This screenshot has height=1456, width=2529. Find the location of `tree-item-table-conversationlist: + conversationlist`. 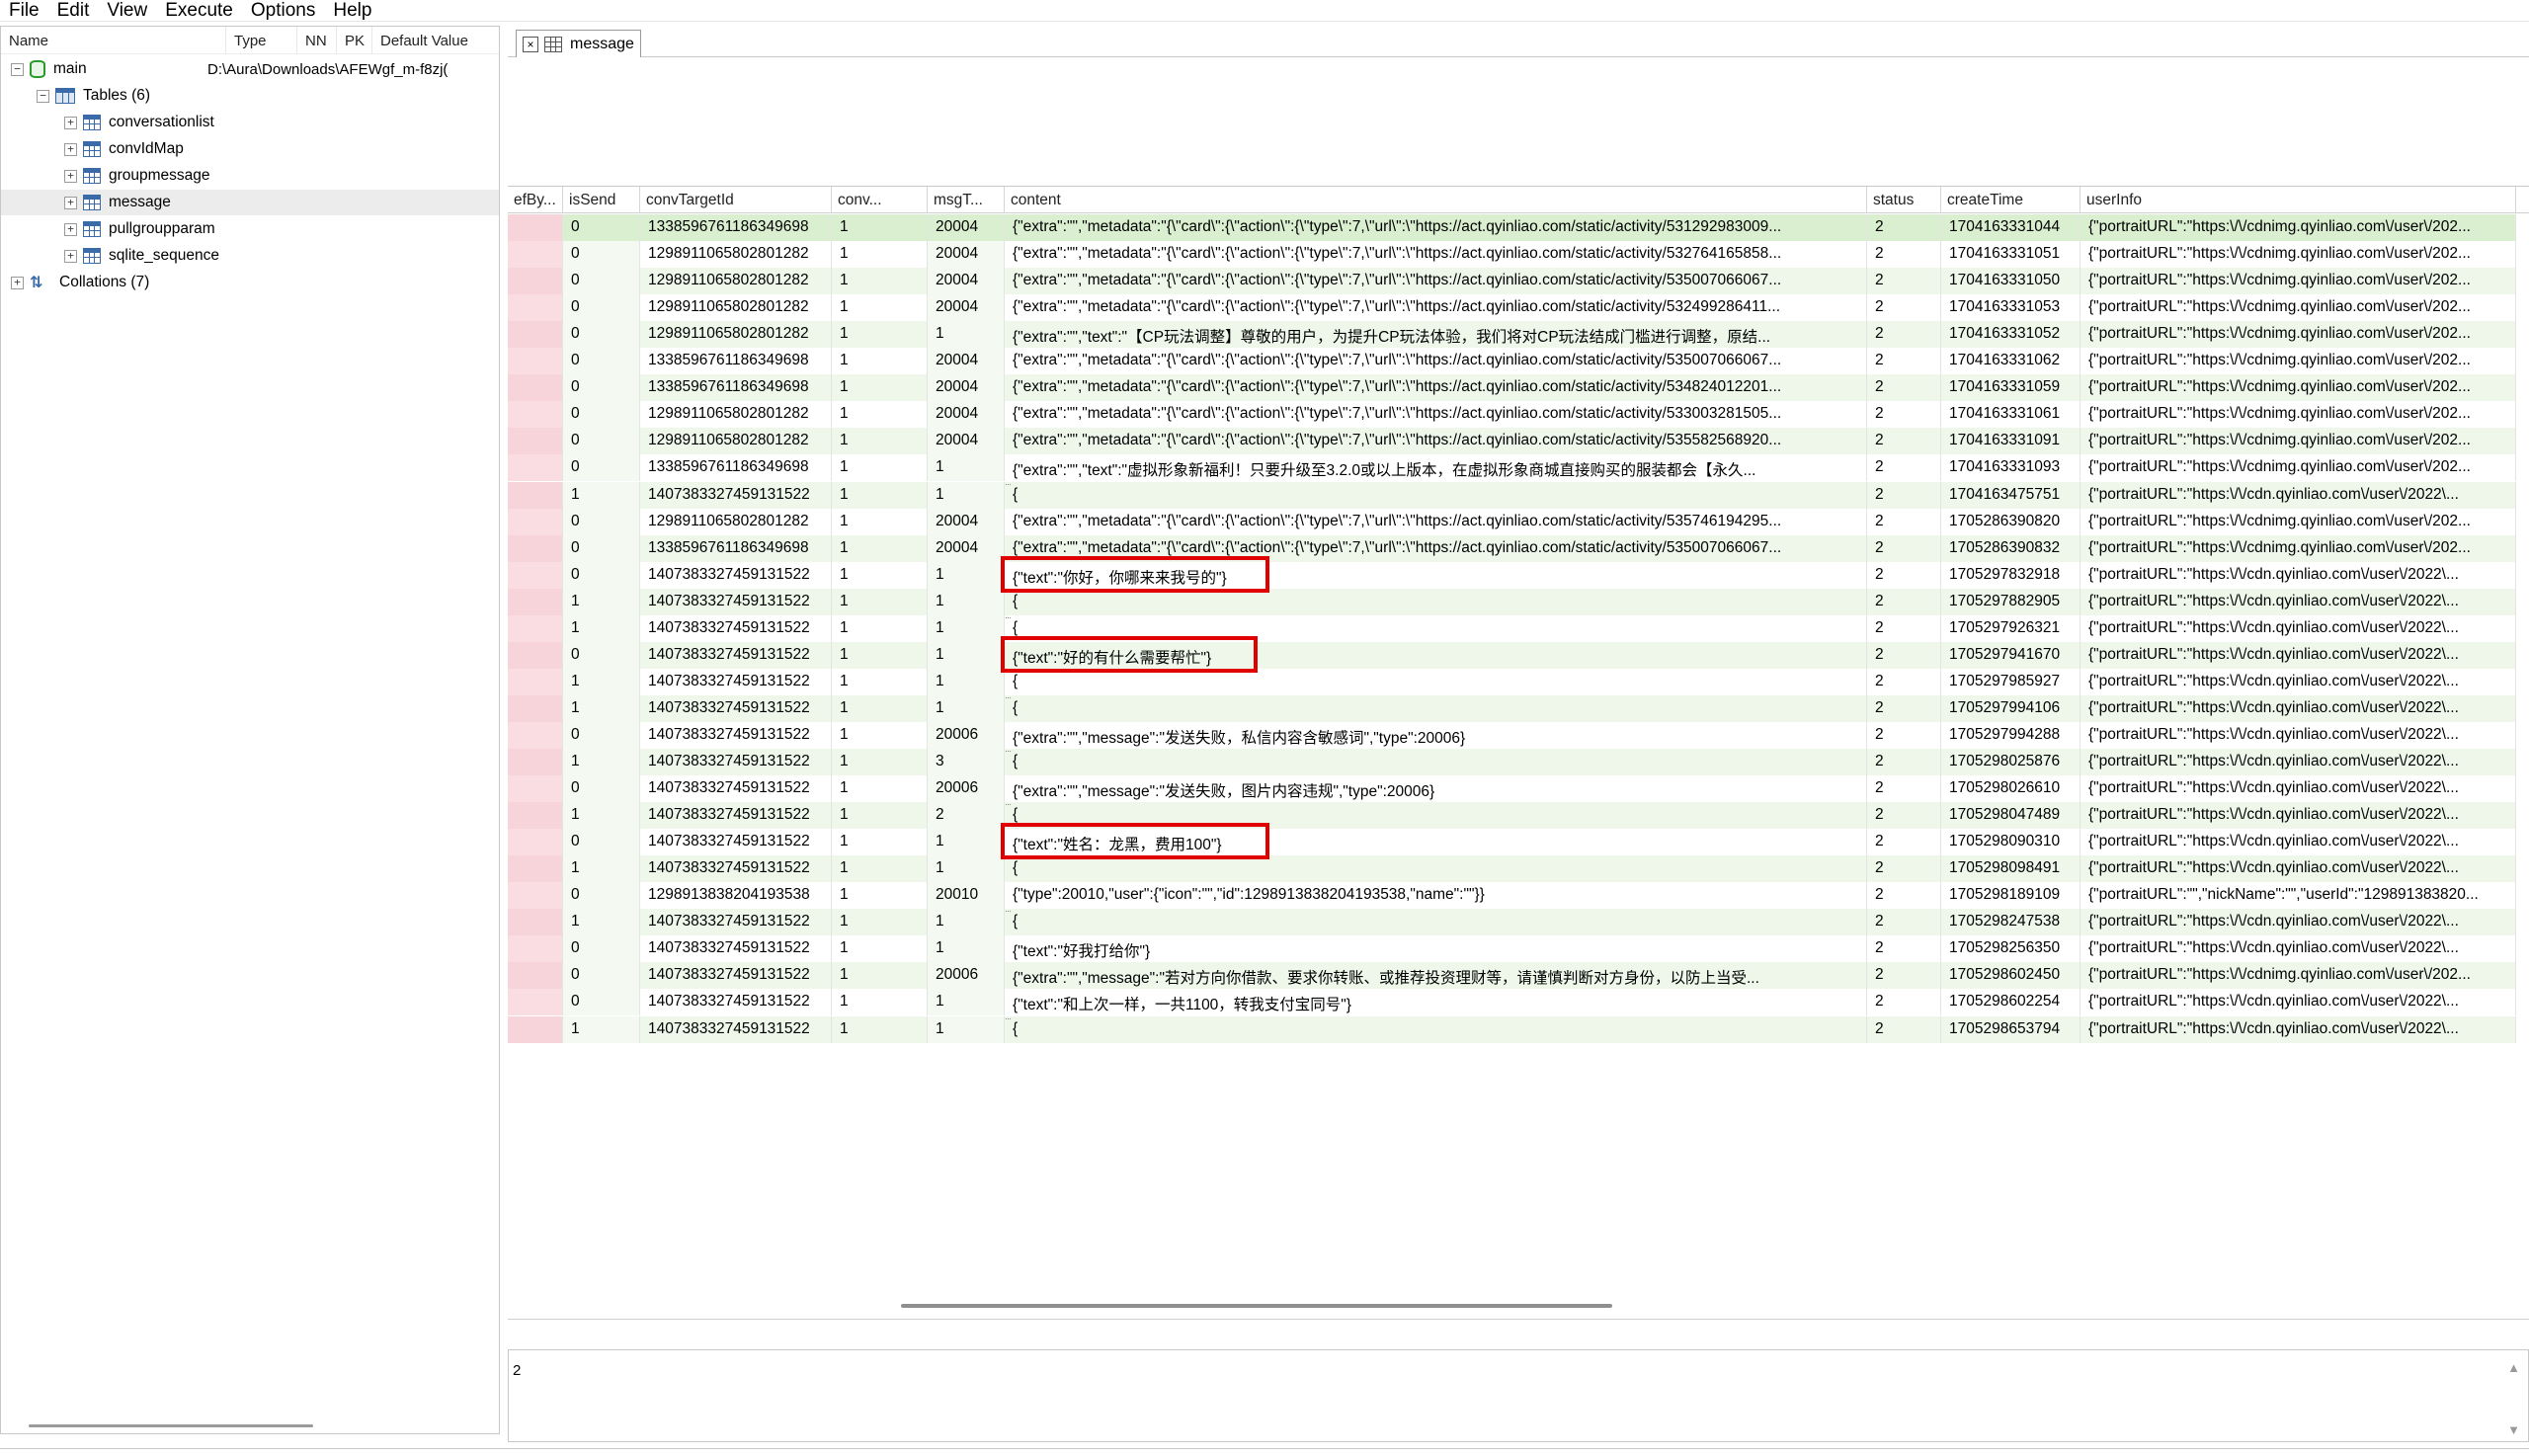

tree-item-table-conversationlist: + conversationlist is located at coordinates (250, 122).